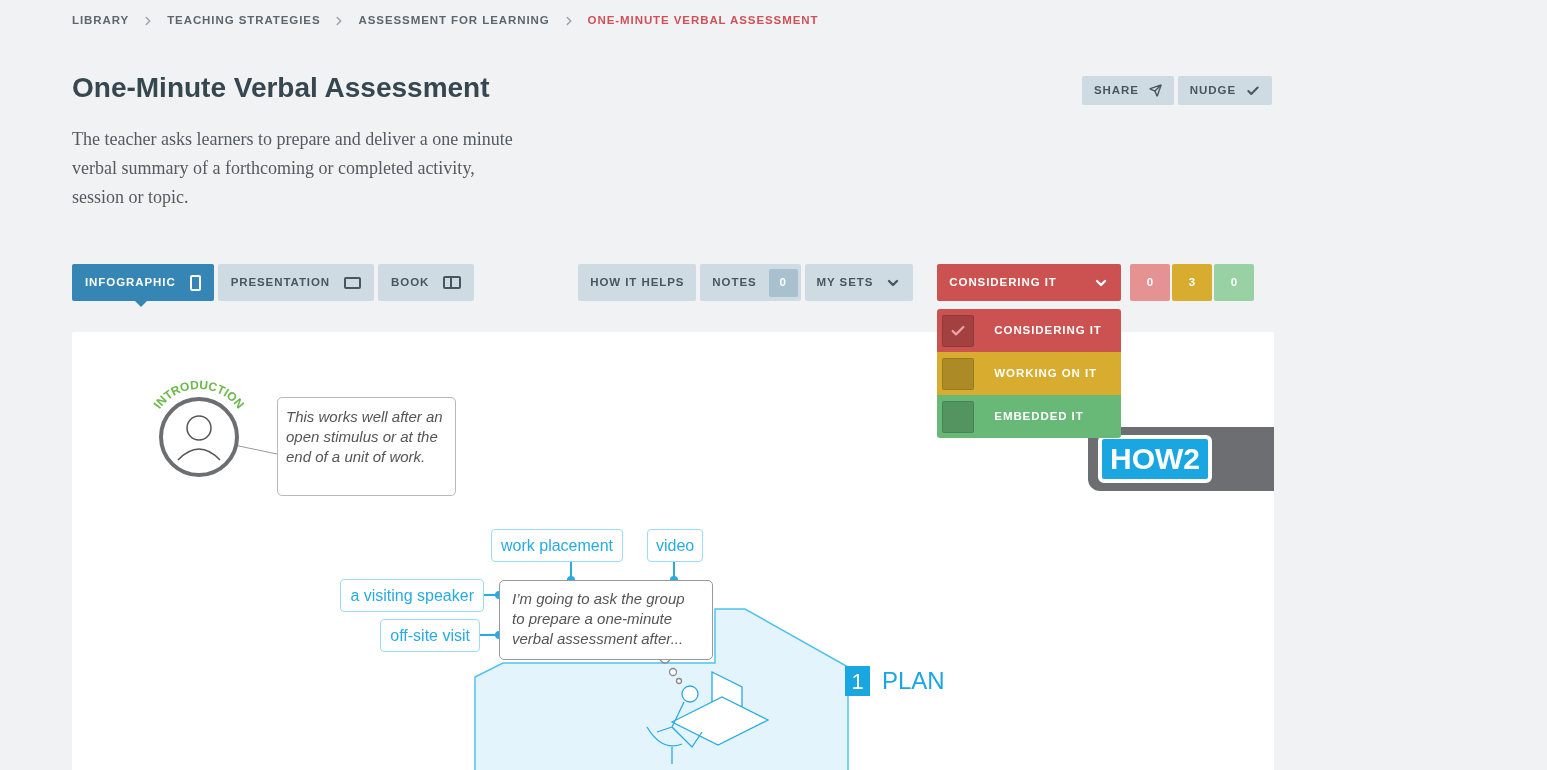 Image resolution: width=1547 pixels, height=770 pixels. I want to click on view-tab: BOOK, so click(426, 282).